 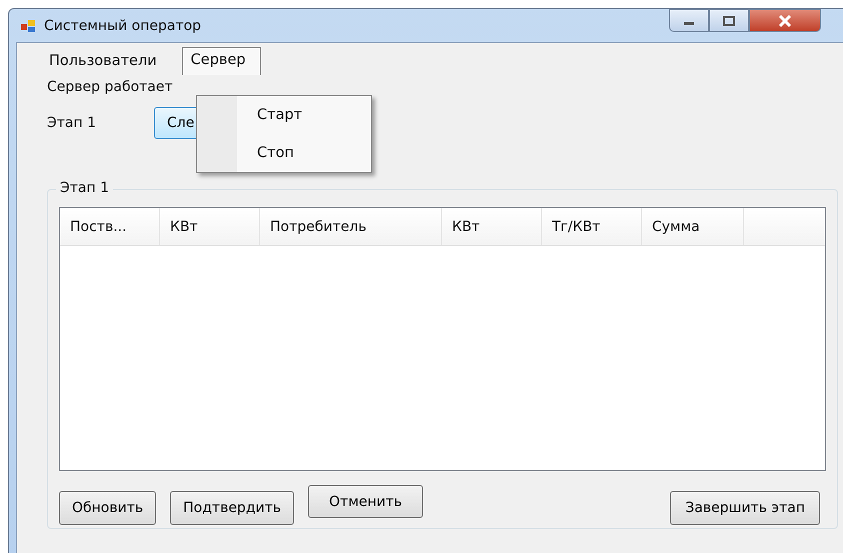 What do you see at coordinates (592, 226) in the screenshot?
I see `column-header: Тг/КВт` at bounding box center [592, 226].